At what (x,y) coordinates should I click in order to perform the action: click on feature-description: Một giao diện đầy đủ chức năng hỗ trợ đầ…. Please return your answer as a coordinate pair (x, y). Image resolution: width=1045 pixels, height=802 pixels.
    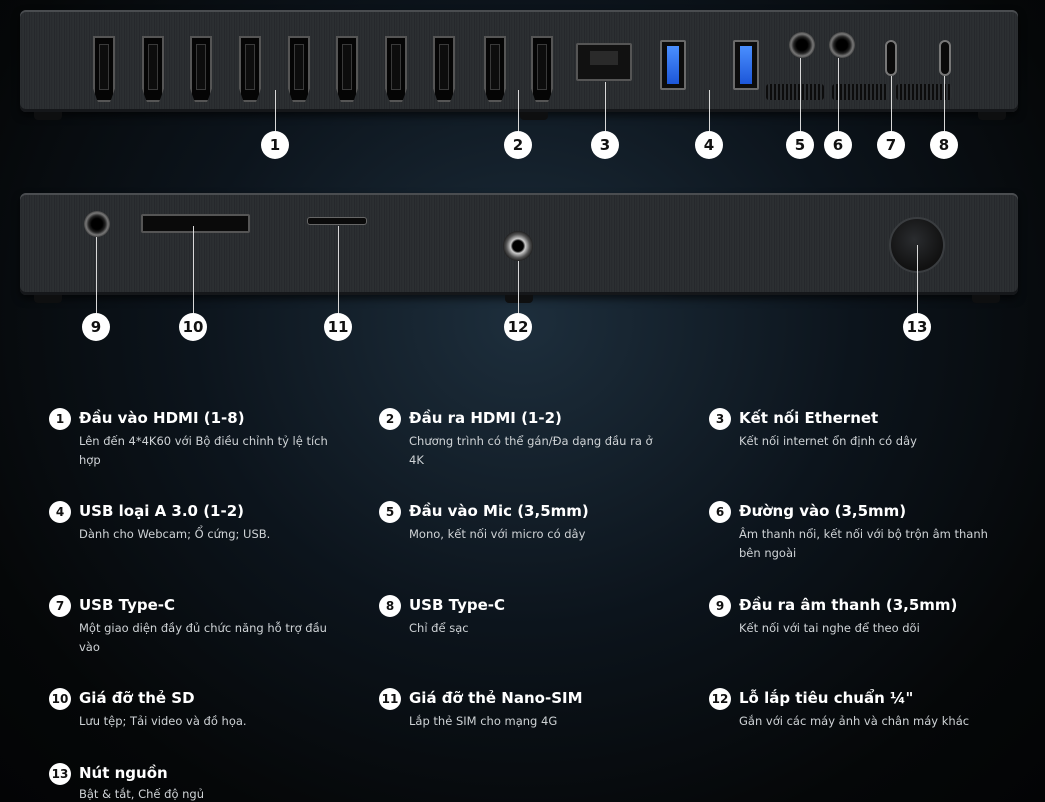
    Looking at the image, I should click on (203, 637).